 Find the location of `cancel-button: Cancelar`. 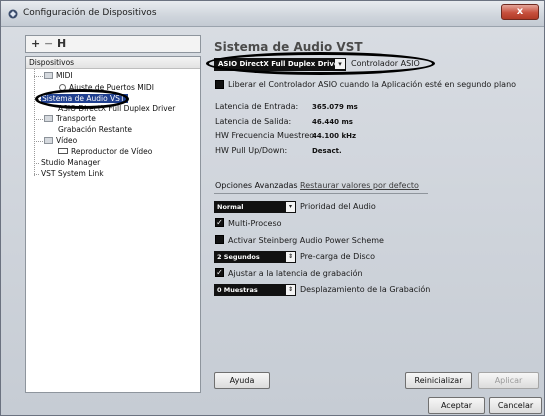

cancel-button: Cancelar is located at coordinates (515, 405).